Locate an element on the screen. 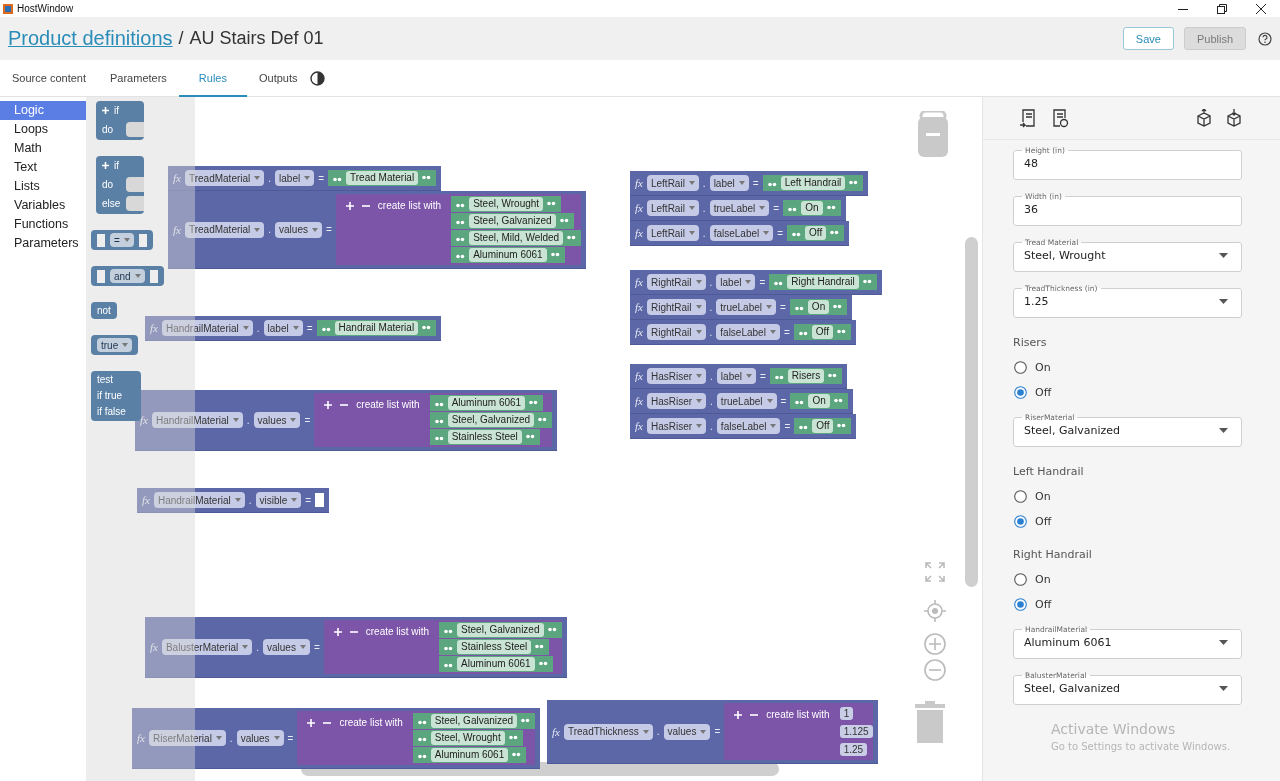 The width and height of the screenshot is (1280, 781). toolbox-category: Logic is located at coordinates (43, 110).